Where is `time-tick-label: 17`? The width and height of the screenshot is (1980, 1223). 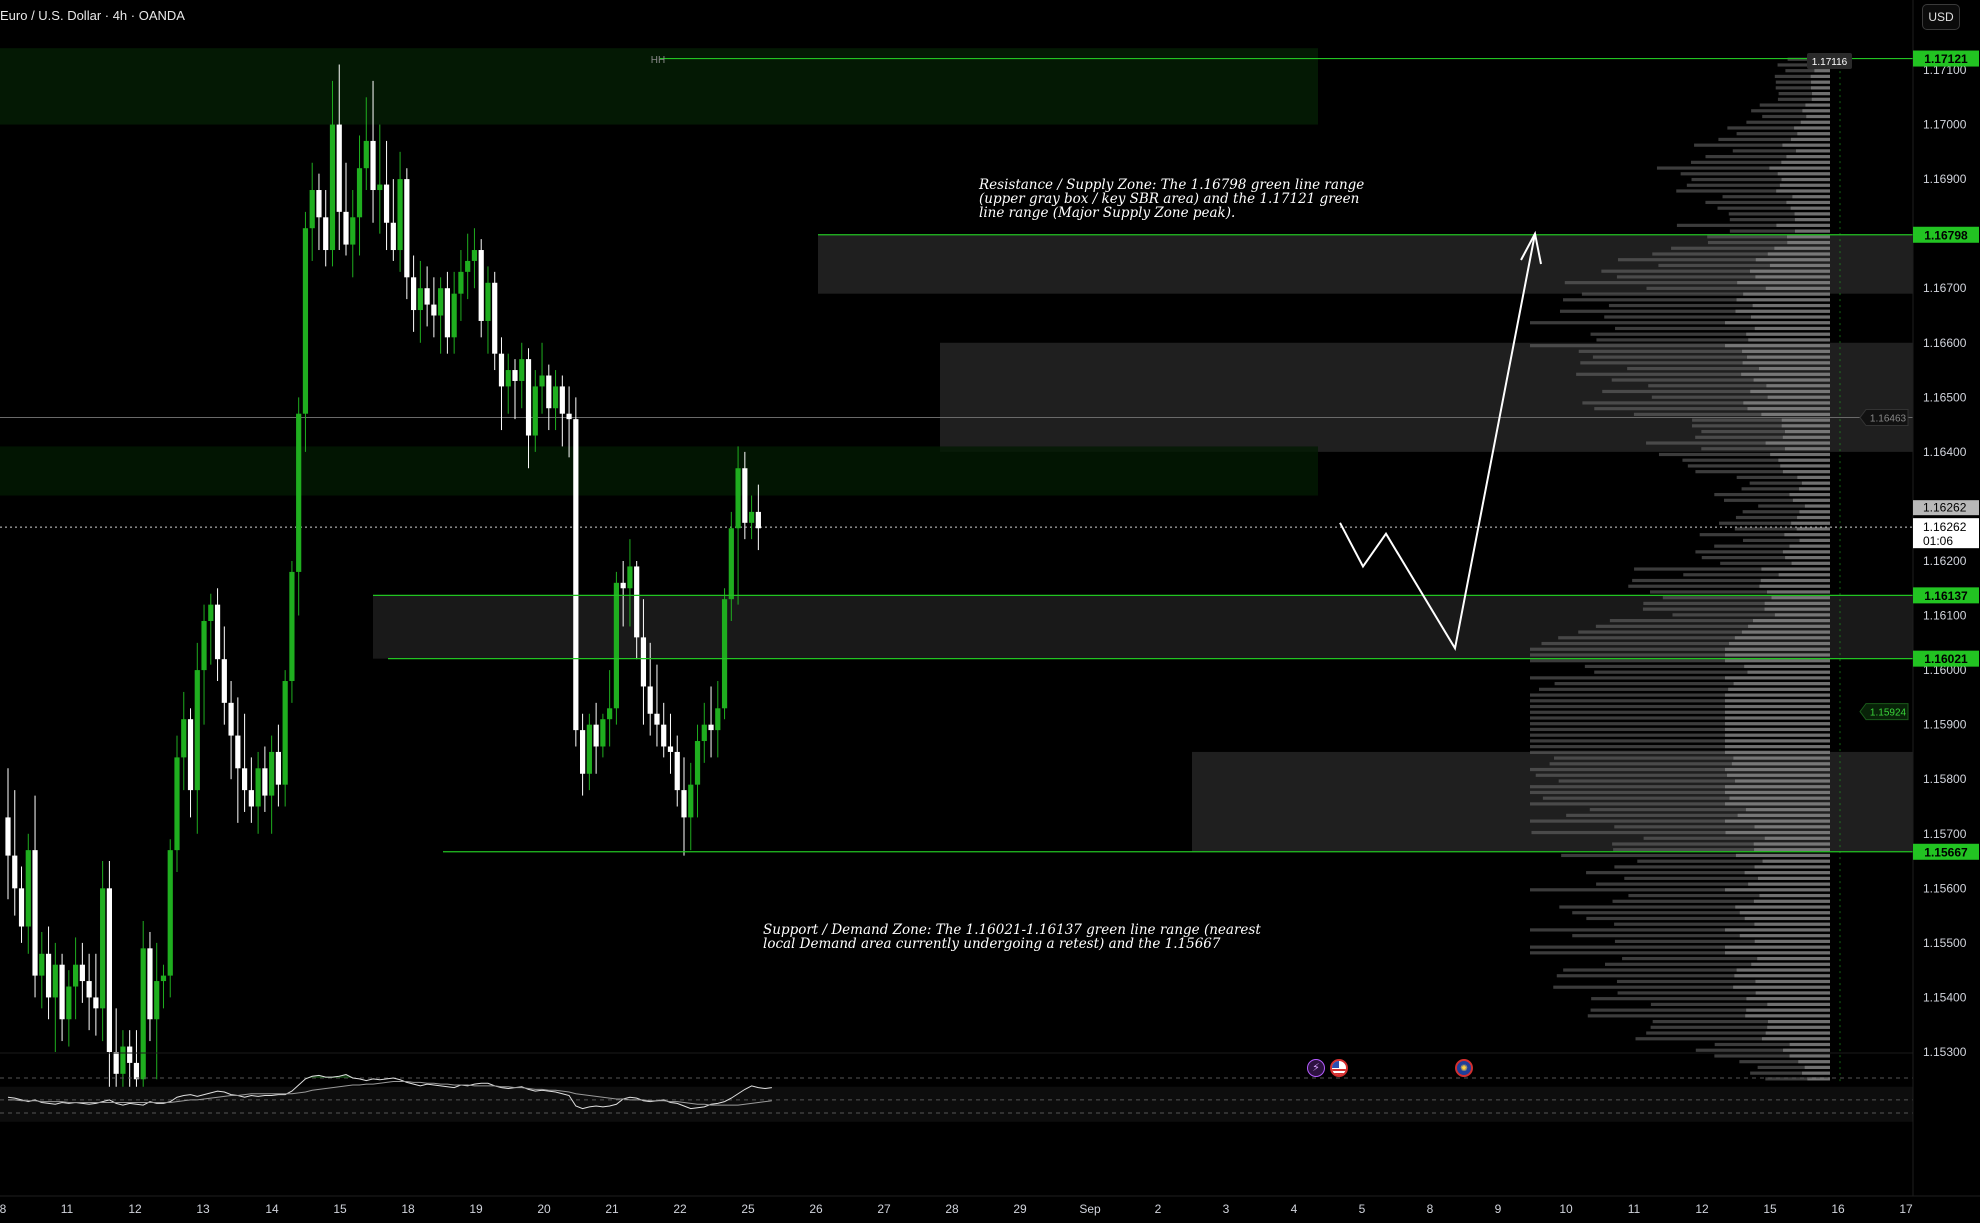
time-tick-label: 17 is located at coordinates (1906, 1209).